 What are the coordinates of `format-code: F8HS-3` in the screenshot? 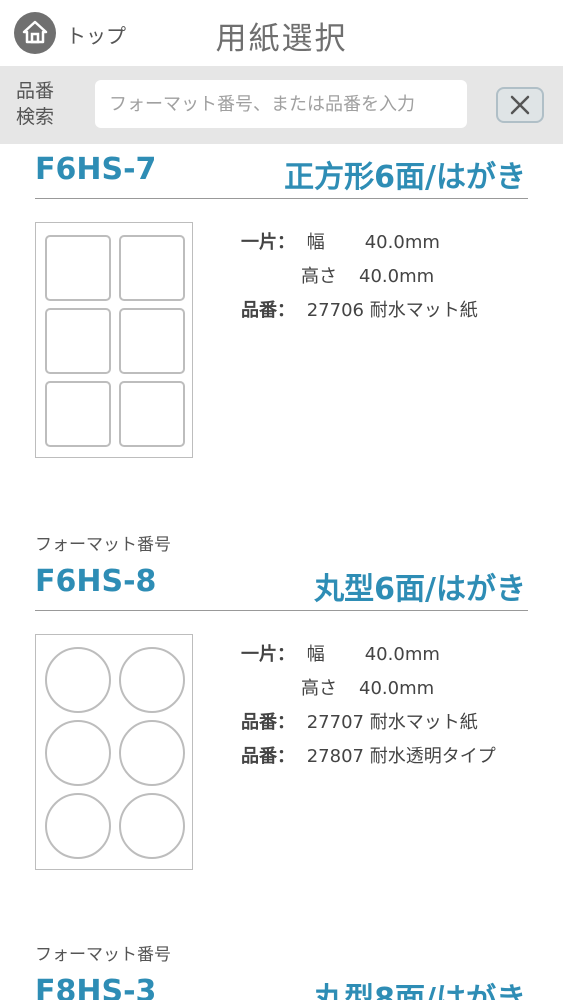 It's located at (96, 987).